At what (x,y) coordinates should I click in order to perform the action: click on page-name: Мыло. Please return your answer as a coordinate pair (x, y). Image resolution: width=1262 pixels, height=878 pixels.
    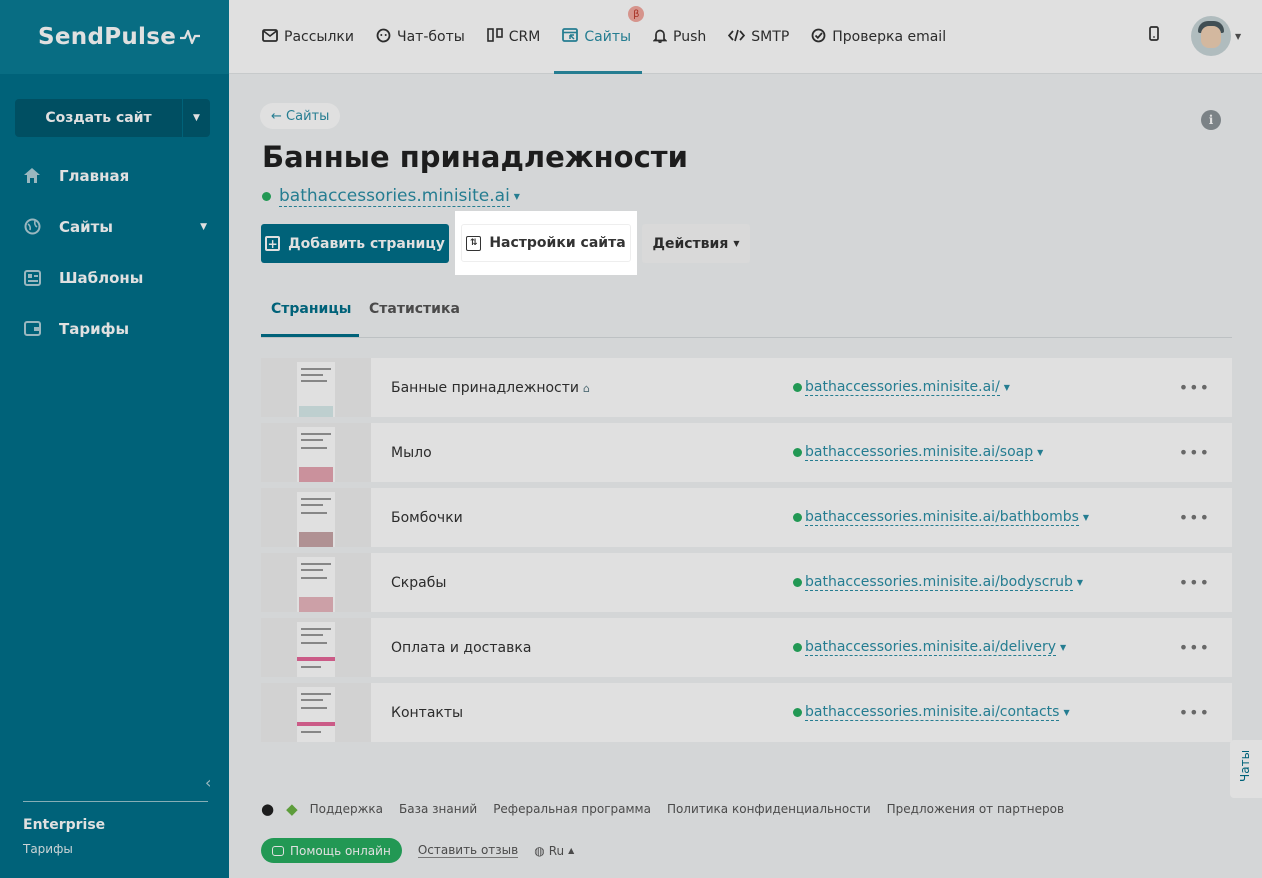
    Looking at the image, I should click on (411, 453).